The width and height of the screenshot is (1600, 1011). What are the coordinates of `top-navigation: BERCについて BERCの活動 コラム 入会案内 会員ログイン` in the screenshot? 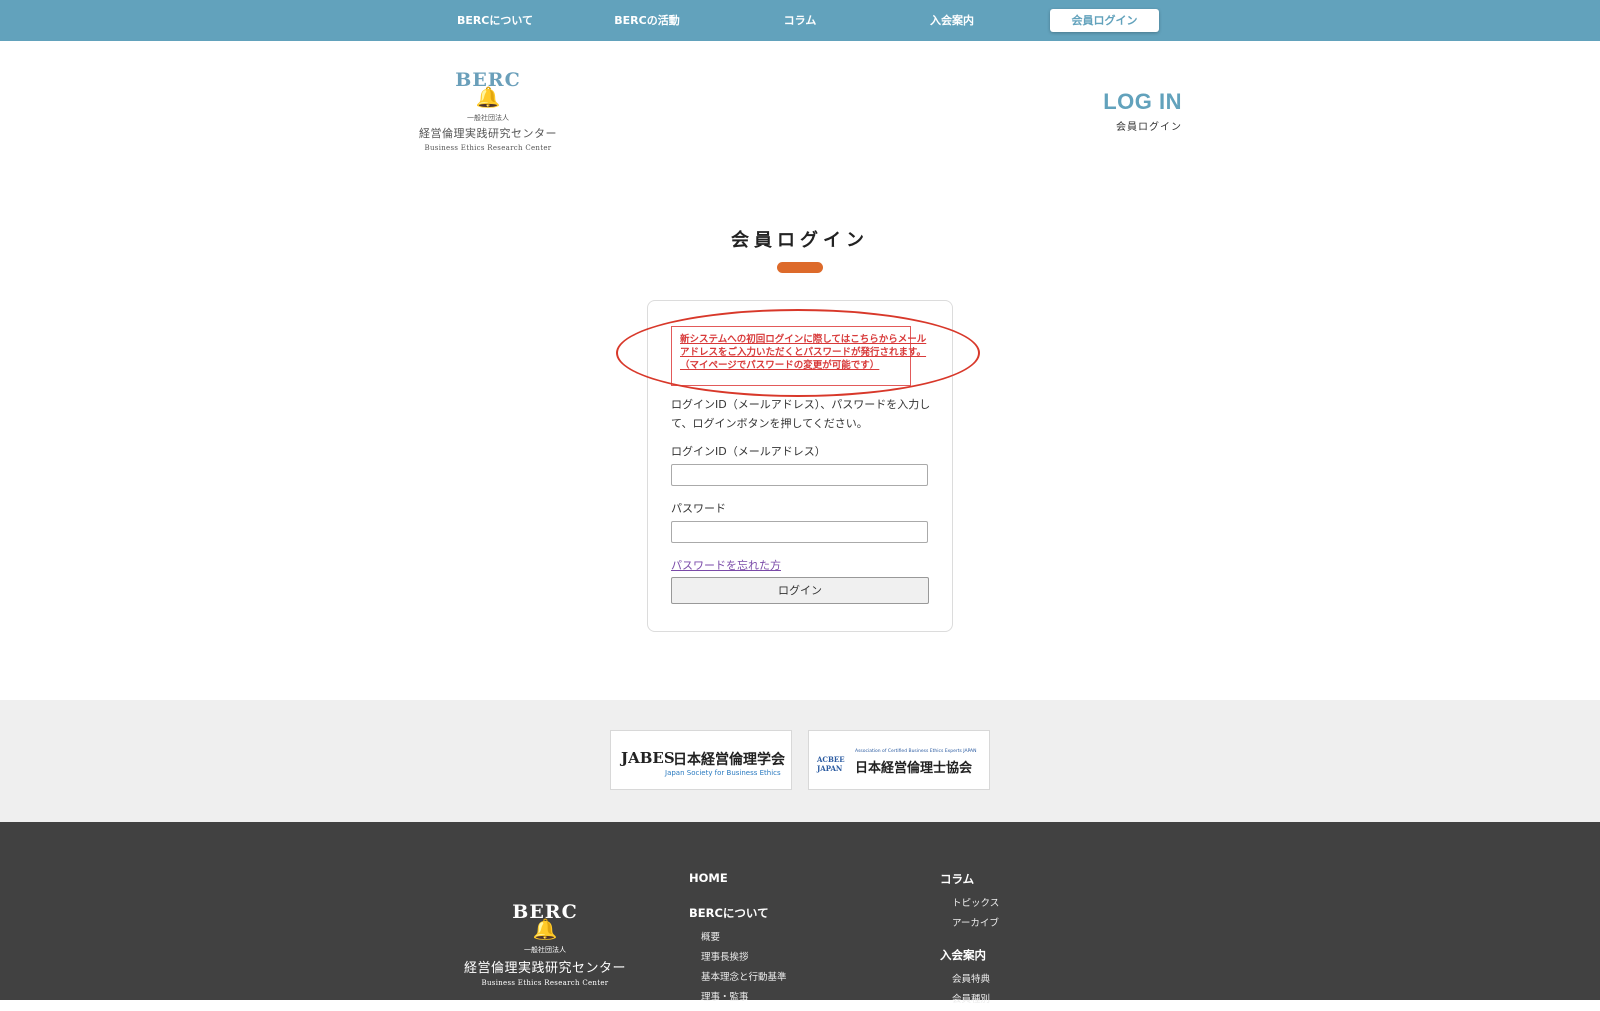 It's located at (800, 20).